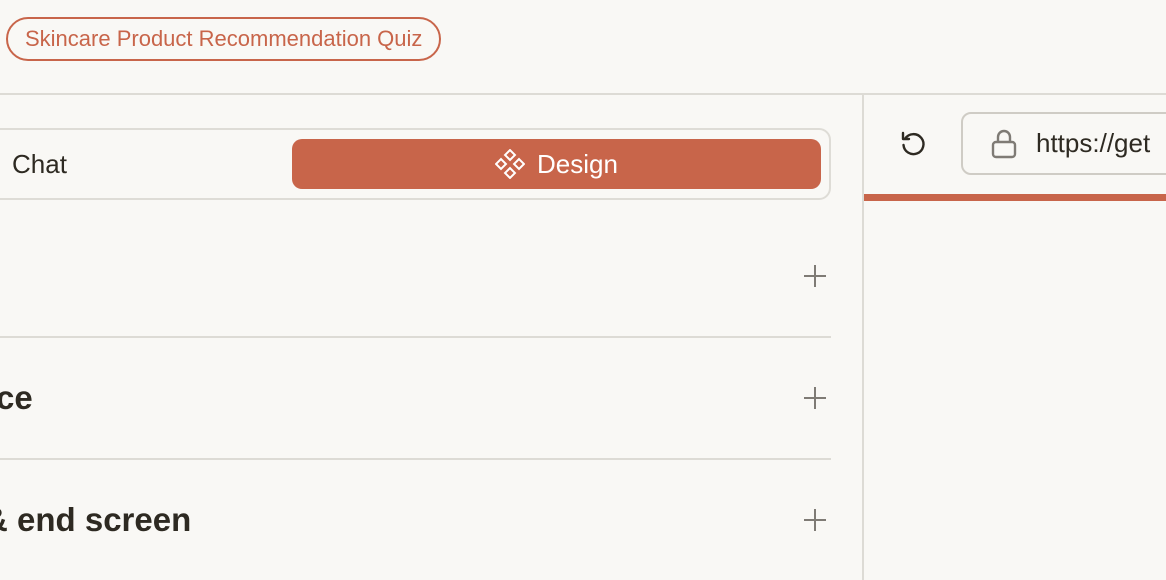  I want to click on tab-design: Design, so click(556, 164).